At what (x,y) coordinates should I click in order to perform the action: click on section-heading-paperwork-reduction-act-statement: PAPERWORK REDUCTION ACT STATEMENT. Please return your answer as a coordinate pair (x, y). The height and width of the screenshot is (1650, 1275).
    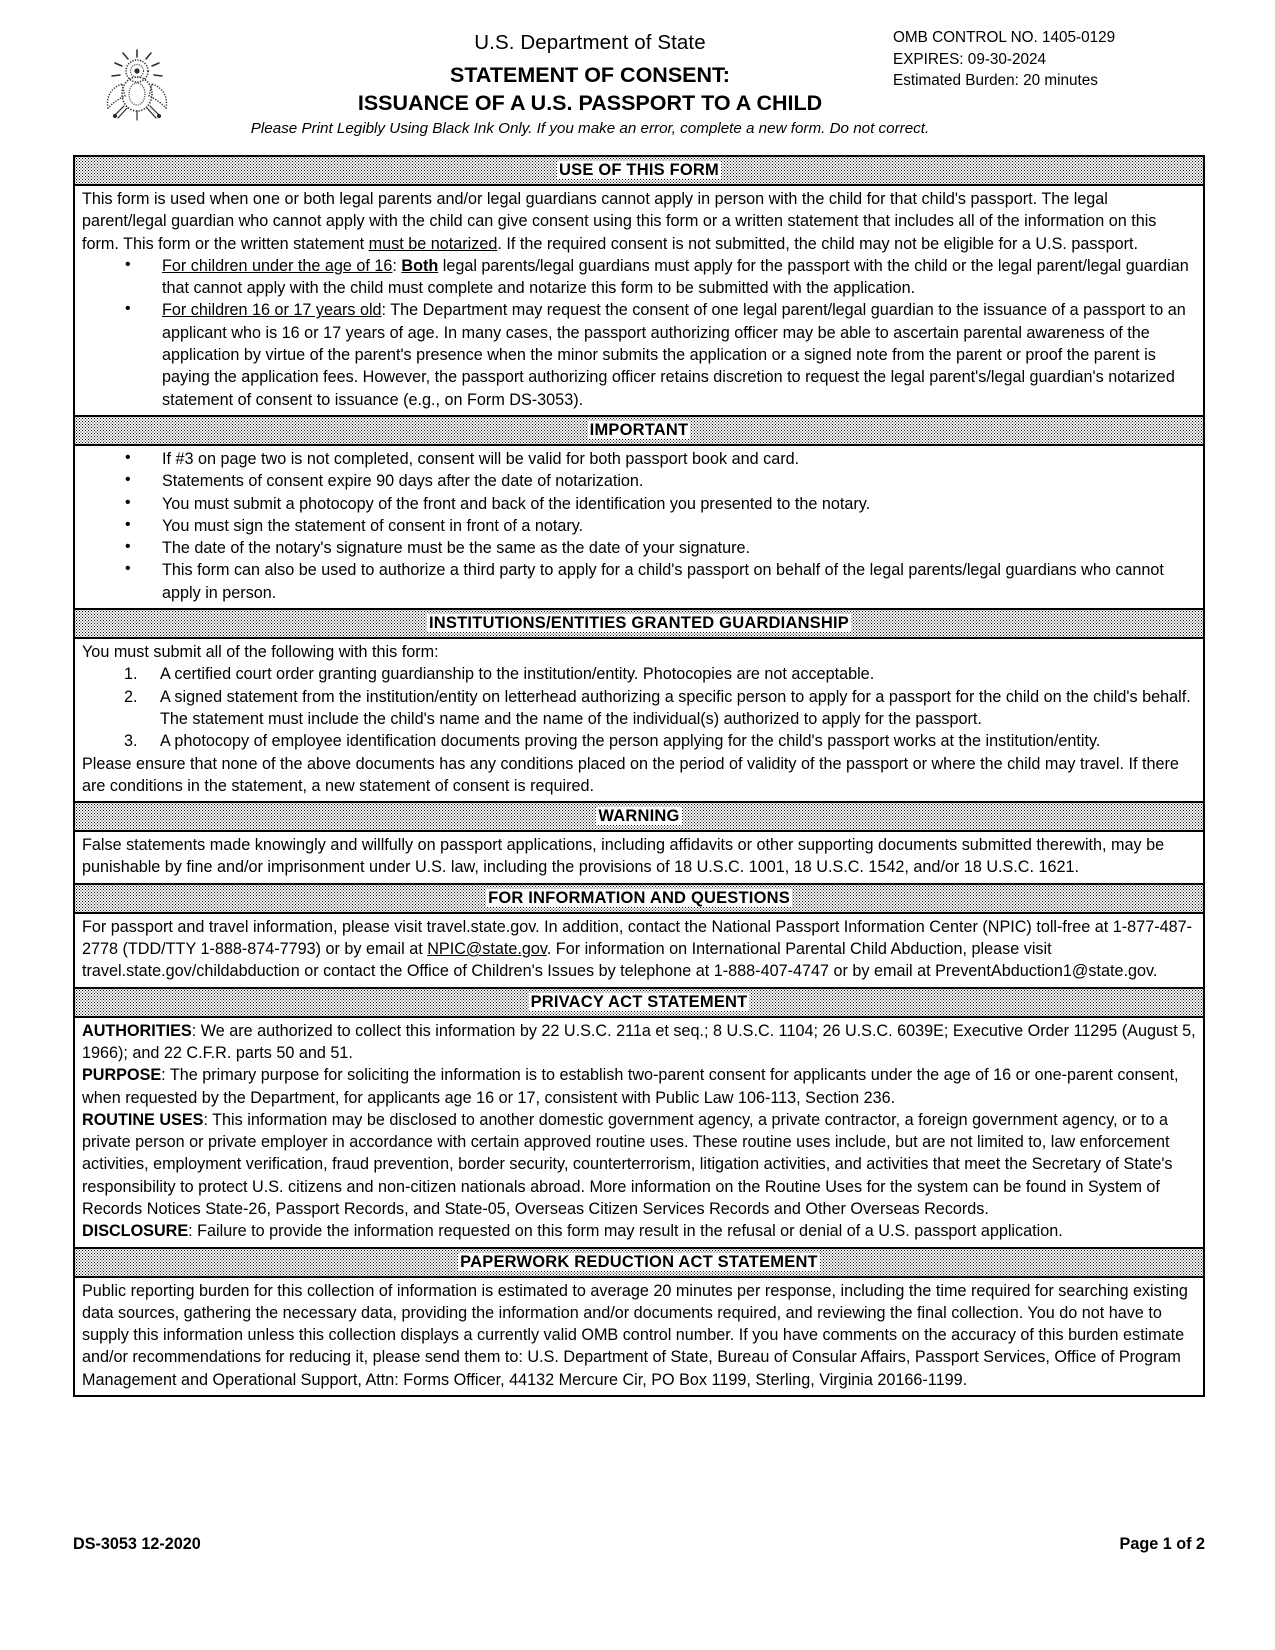
    Looking at the image, I should click on (639, 1262).